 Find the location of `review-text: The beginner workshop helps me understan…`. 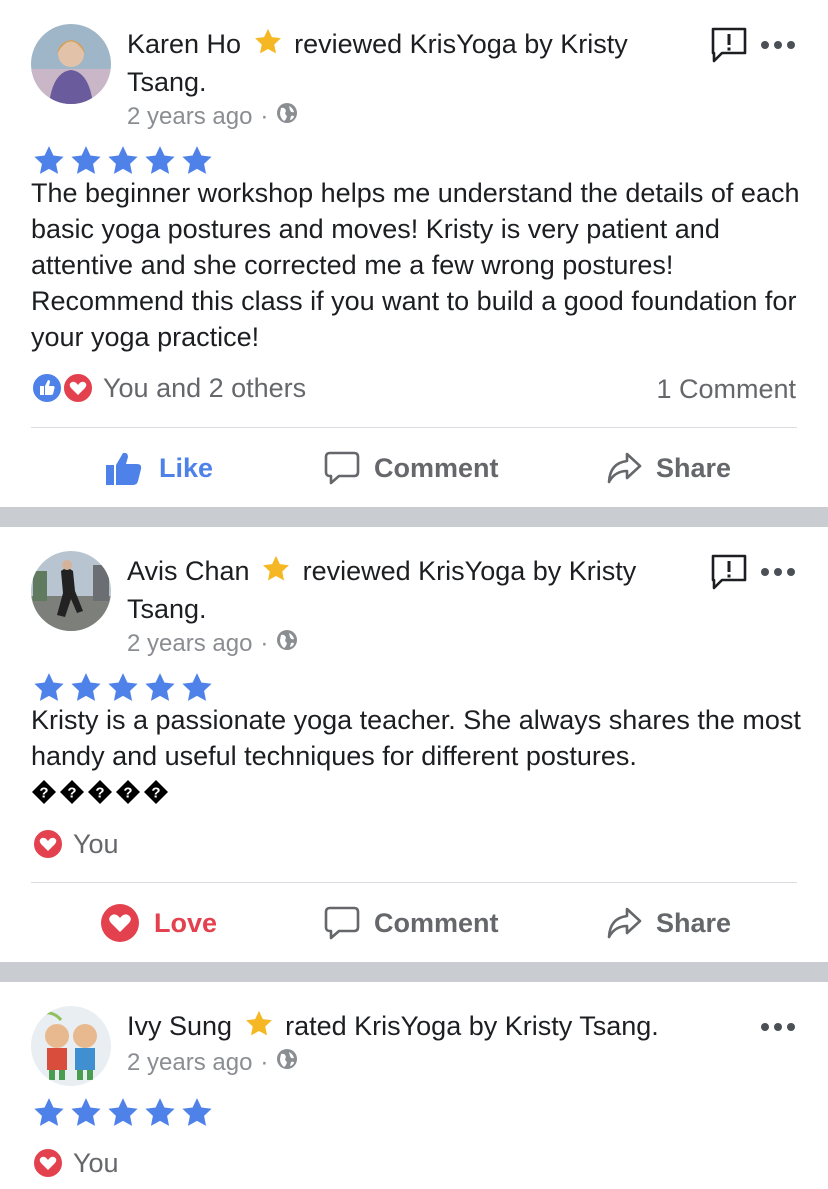

review-text: The beginner workshop helps me understan… is located at coordinates (415, 265).